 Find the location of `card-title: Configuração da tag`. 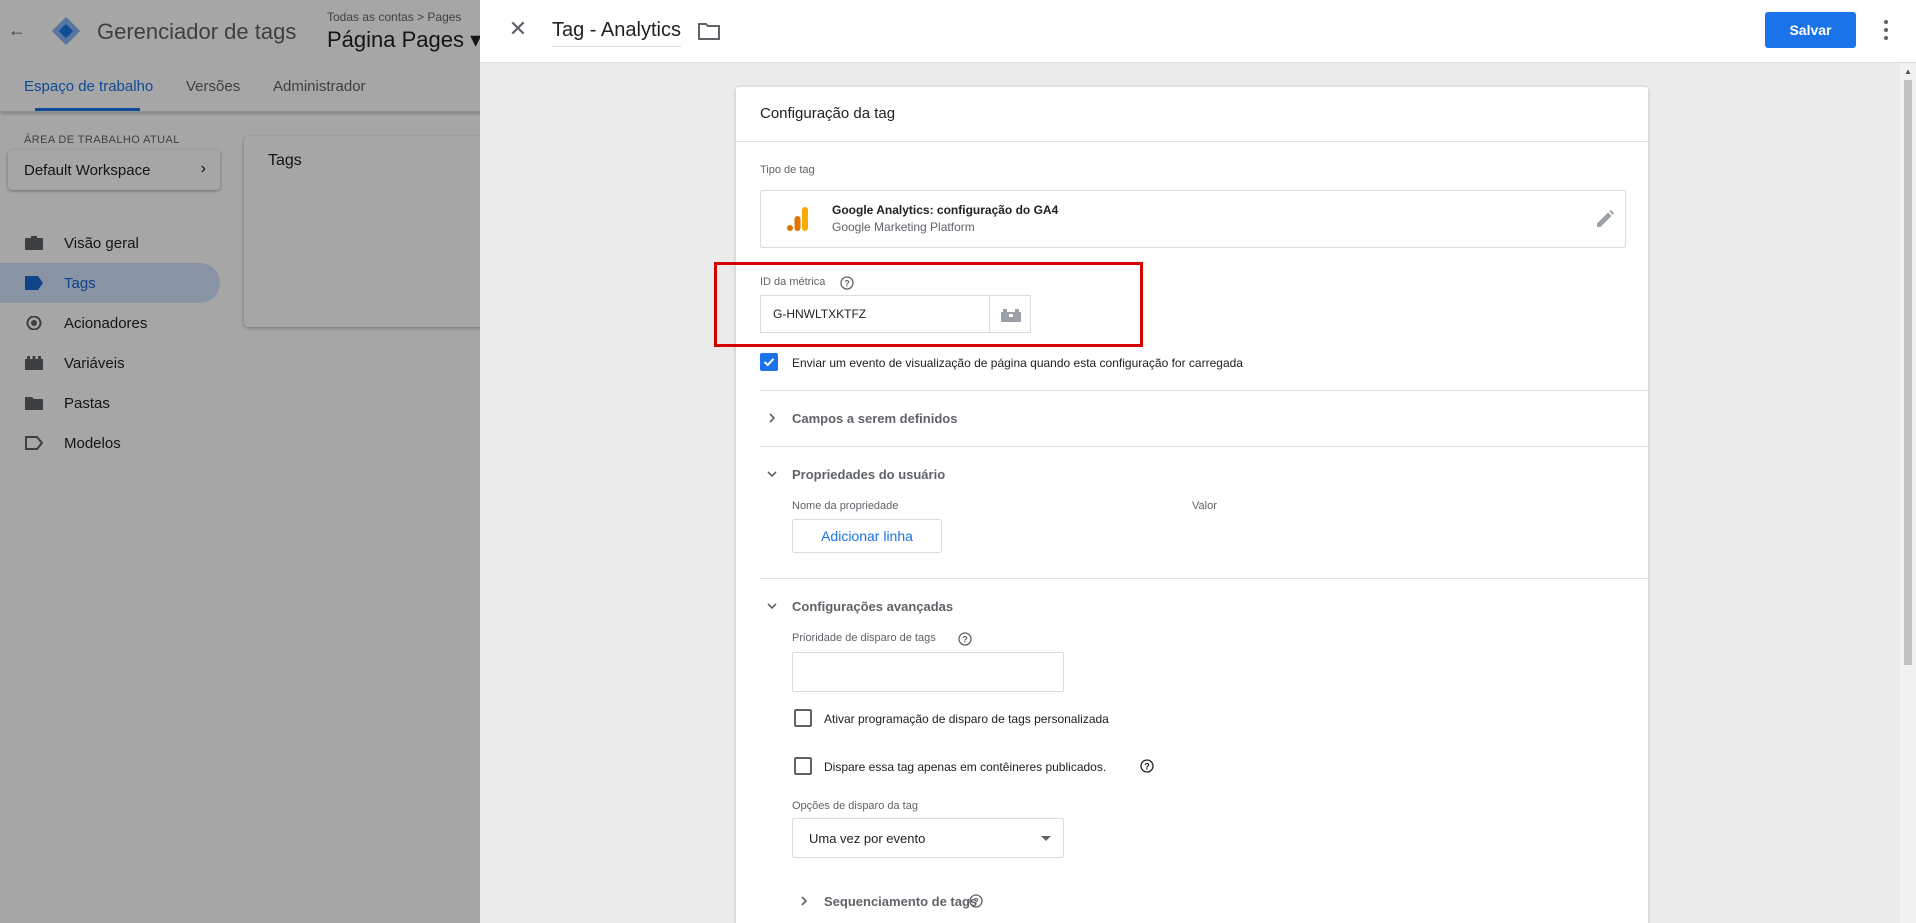

card-title: Configuração da tag is located at coordinates (828, 113).